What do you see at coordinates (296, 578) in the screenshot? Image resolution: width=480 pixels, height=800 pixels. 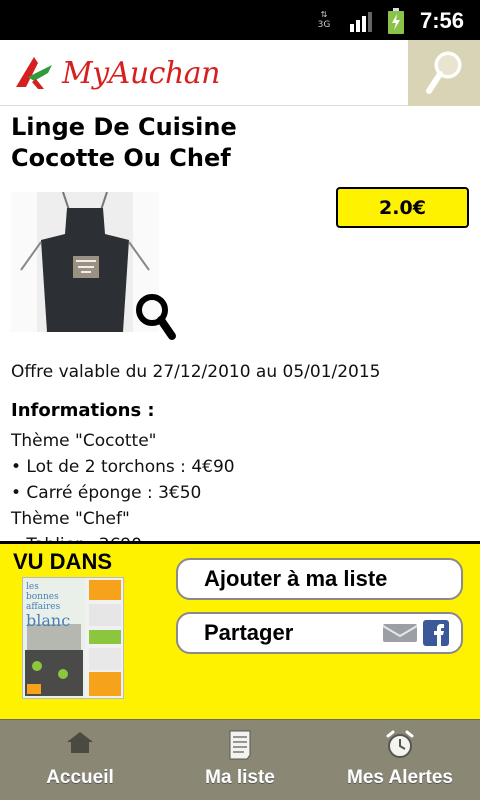 I see `add-to-list-label: Ajouter à ma liste` at bounding box center [296, 578].